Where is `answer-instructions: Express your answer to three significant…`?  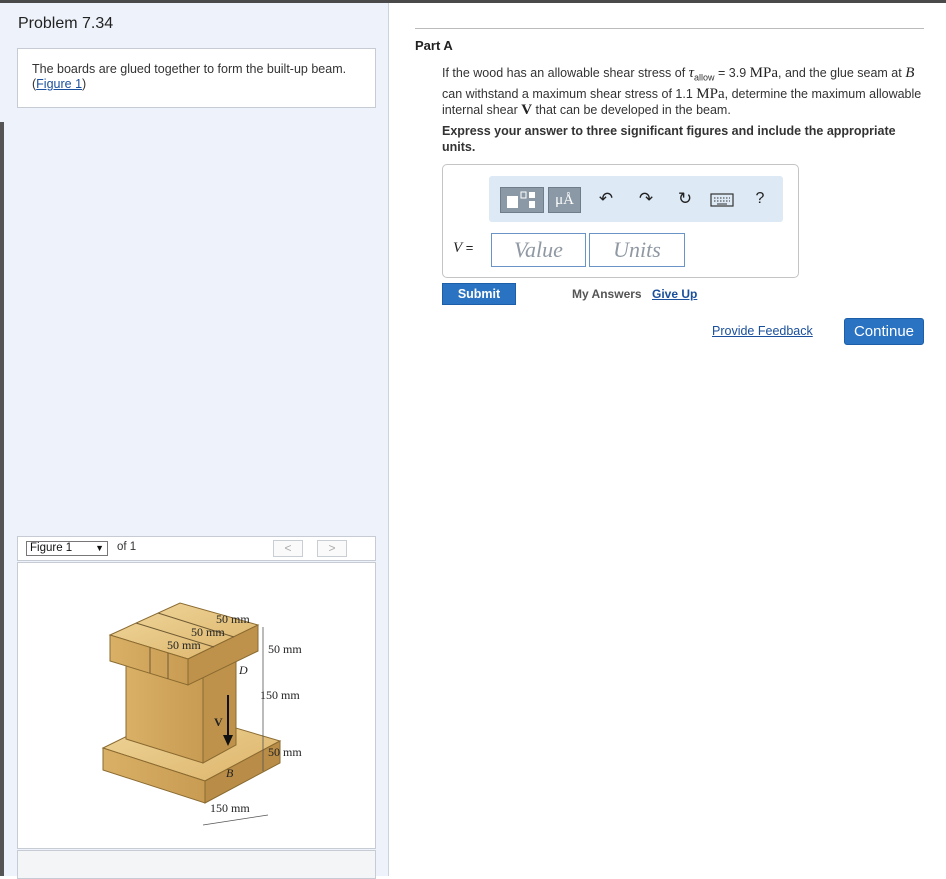 answer-instructions: Express your answer to three significant… is located at coordinates (669, 139).